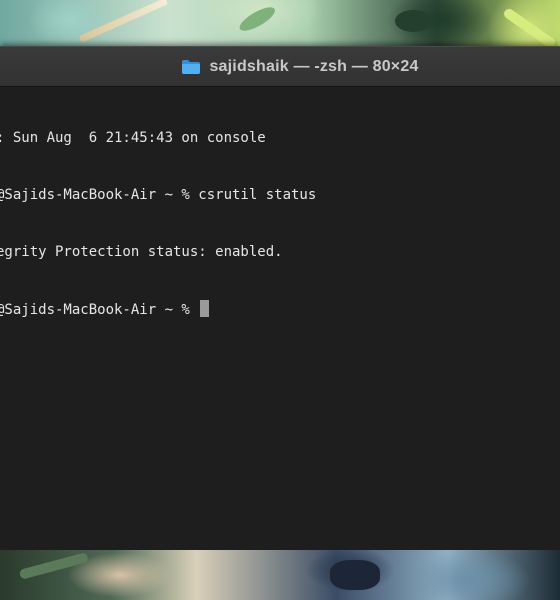  What do you see at coordinates (205, 308) in the screenshot?
I see `block-cursor` at bounding box center [205, 308].